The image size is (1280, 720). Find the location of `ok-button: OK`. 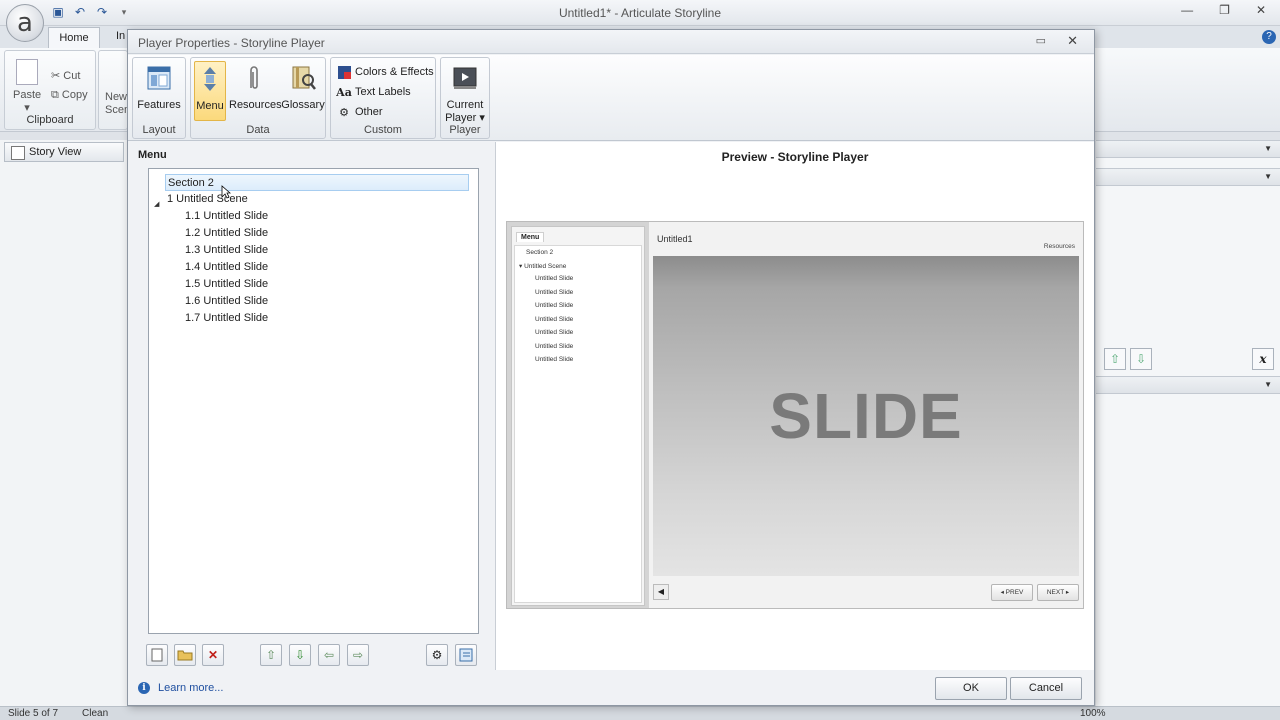

ok-button: OK is located at coordinates (971, 688).